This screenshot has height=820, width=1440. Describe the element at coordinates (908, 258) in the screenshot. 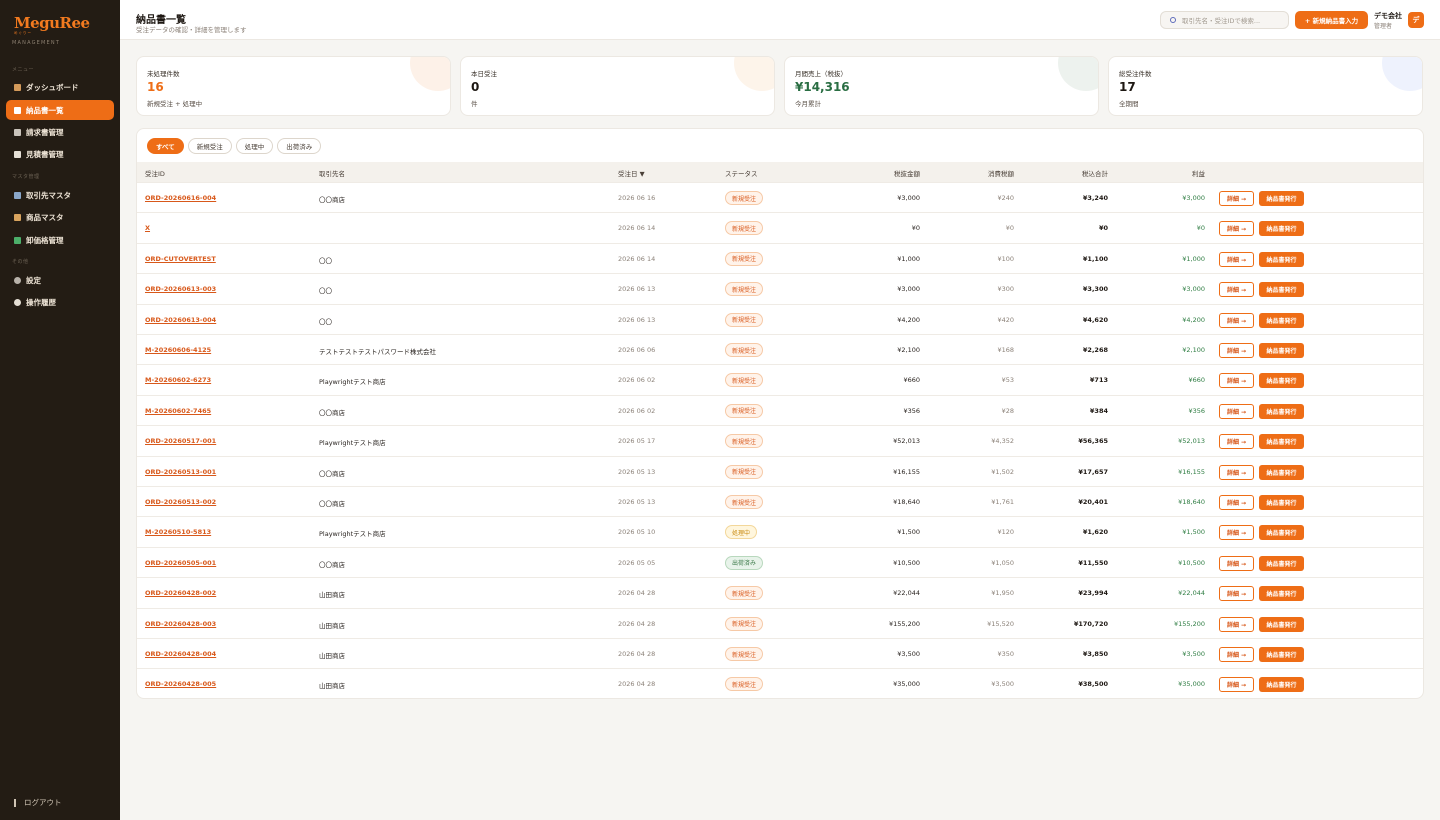

I see `subtotal-amount: ¥1,000` at that location.